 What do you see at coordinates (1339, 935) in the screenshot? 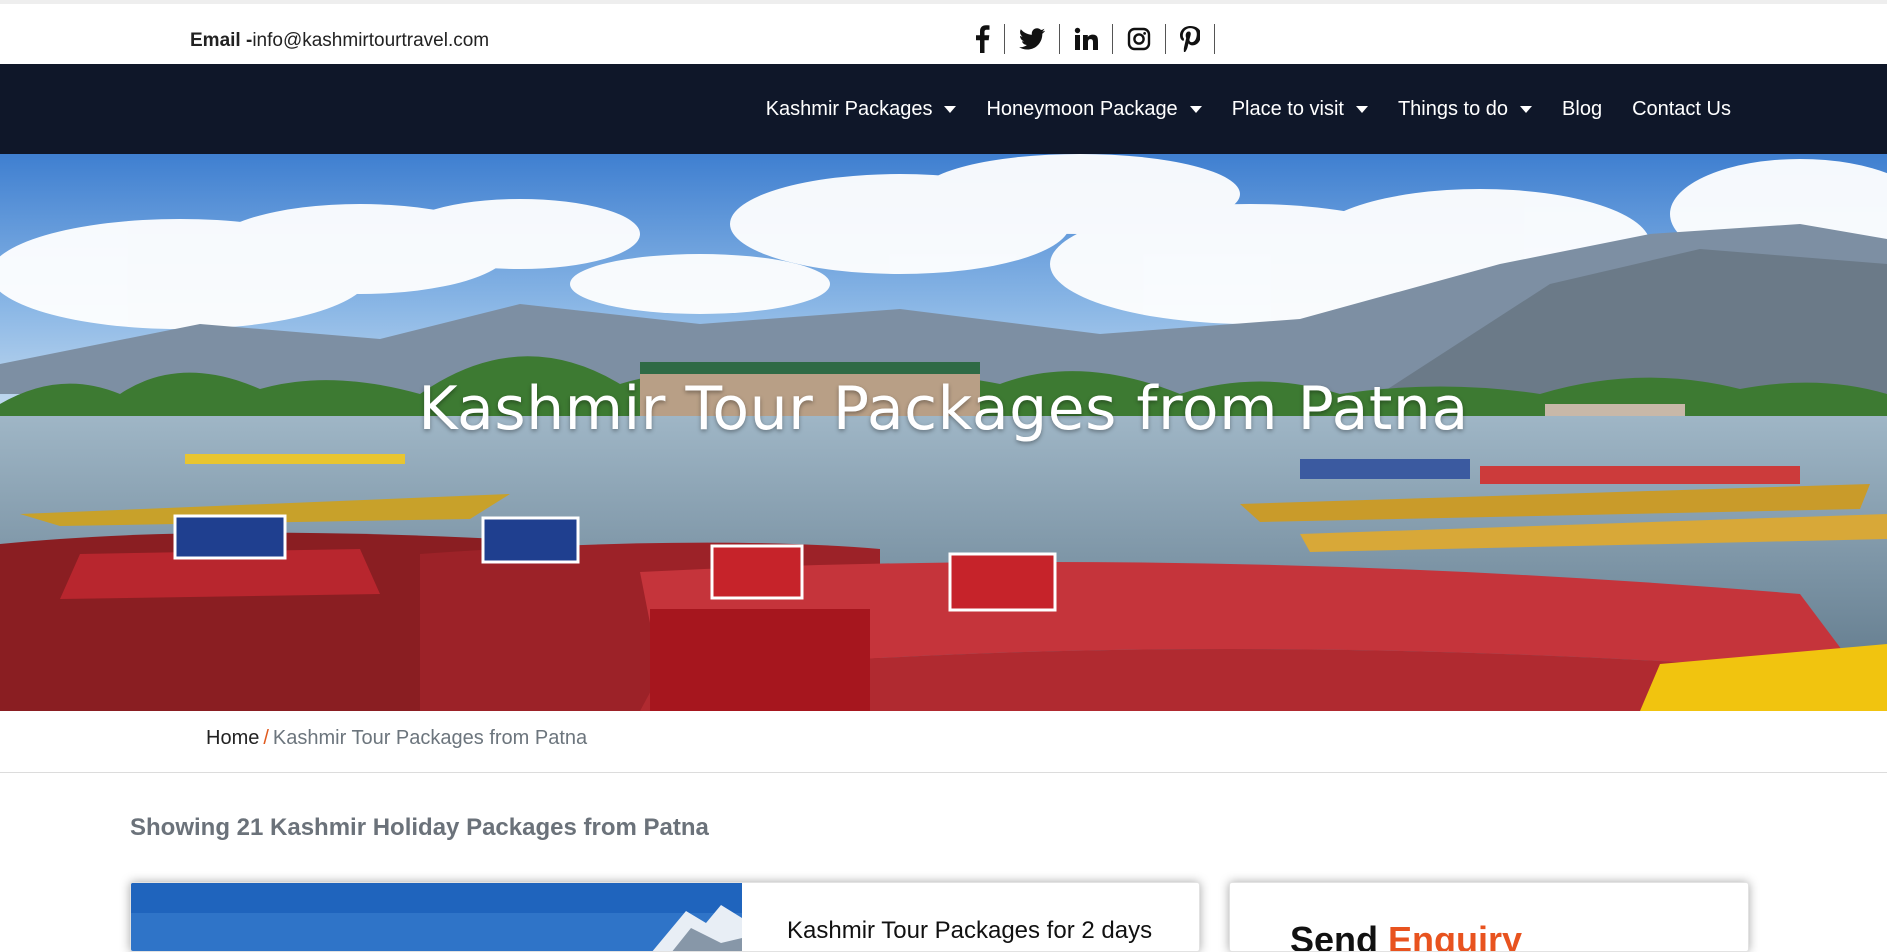
I see `enquiry-title-part1: Send` at bounding box center [1339, 935].